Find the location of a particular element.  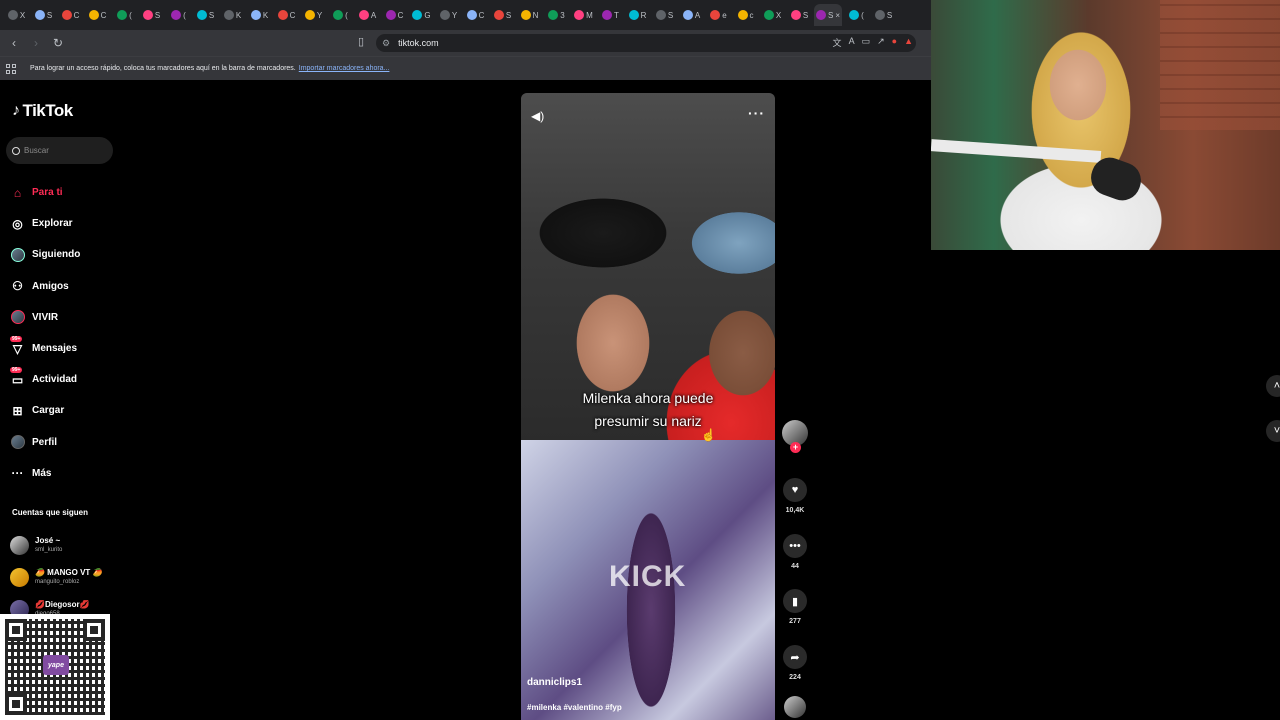

activity-badge: 99+ is located at coordinates (16, 370).